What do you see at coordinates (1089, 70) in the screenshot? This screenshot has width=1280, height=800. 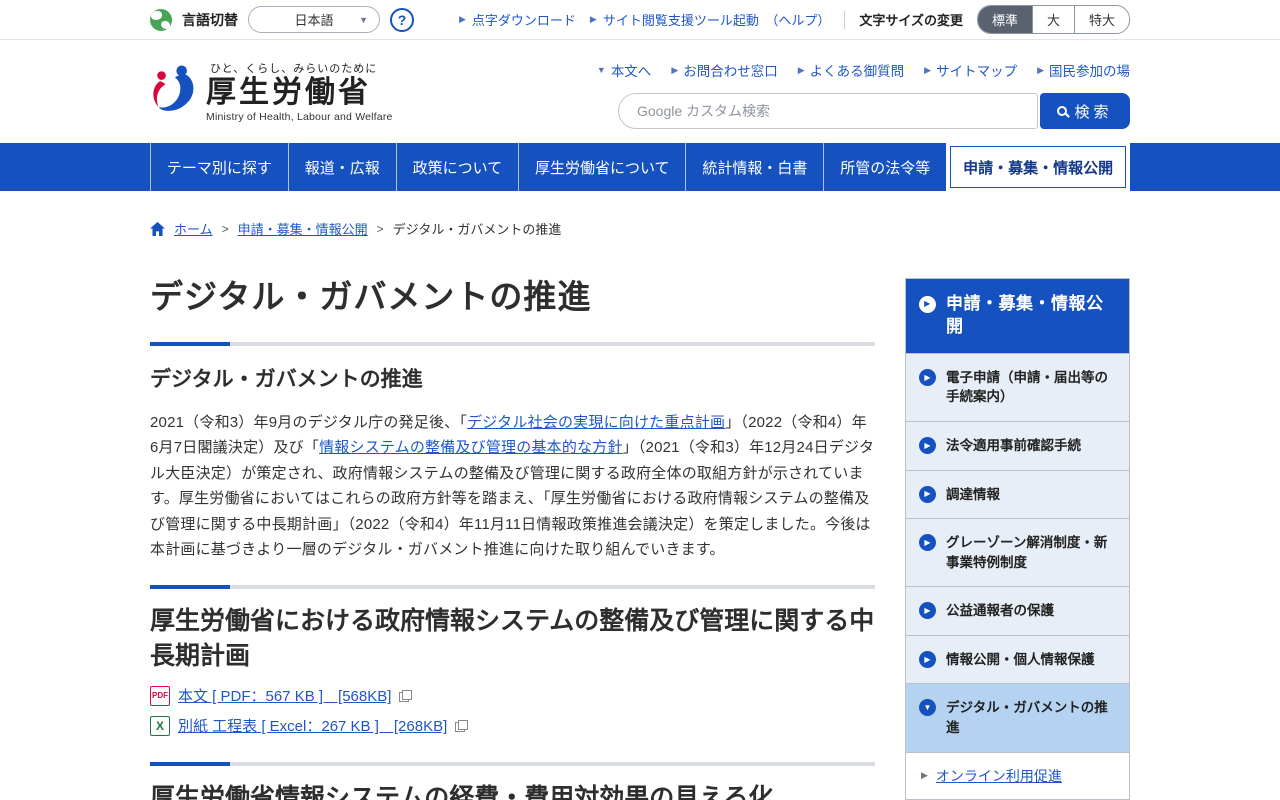 I see `quick-link-4: 国民参加の場` at bounding box center [1089, 70].